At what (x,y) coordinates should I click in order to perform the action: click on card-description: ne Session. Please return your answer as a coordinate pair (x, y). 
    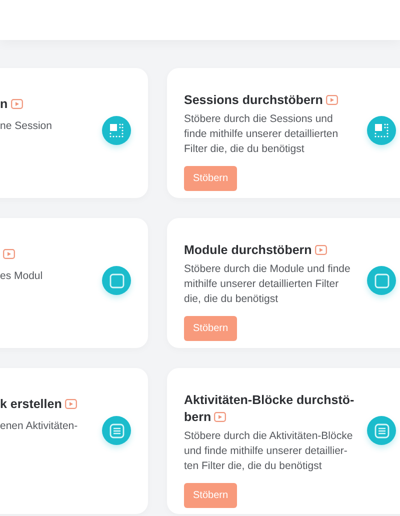
    Looking at the image, I should click on (26, 126).